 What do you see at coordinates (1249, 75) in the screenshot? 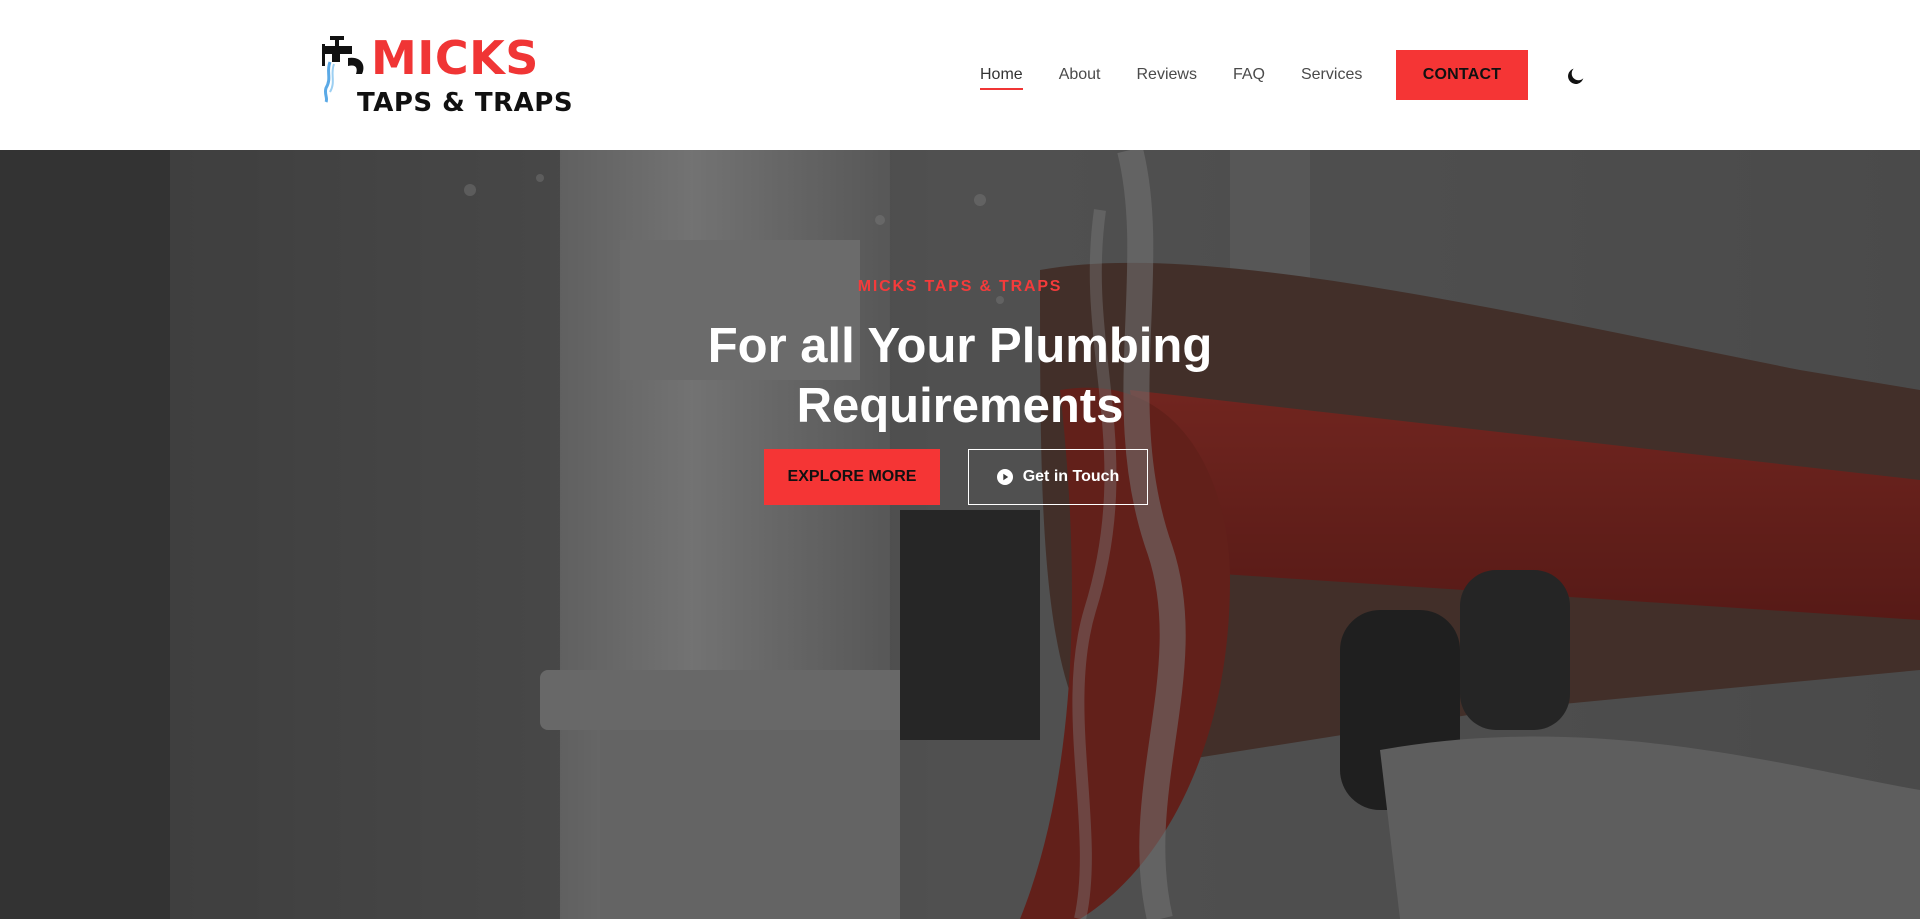
I see `nav-item-faq: FAQ` at bounding box center [1249, 75].